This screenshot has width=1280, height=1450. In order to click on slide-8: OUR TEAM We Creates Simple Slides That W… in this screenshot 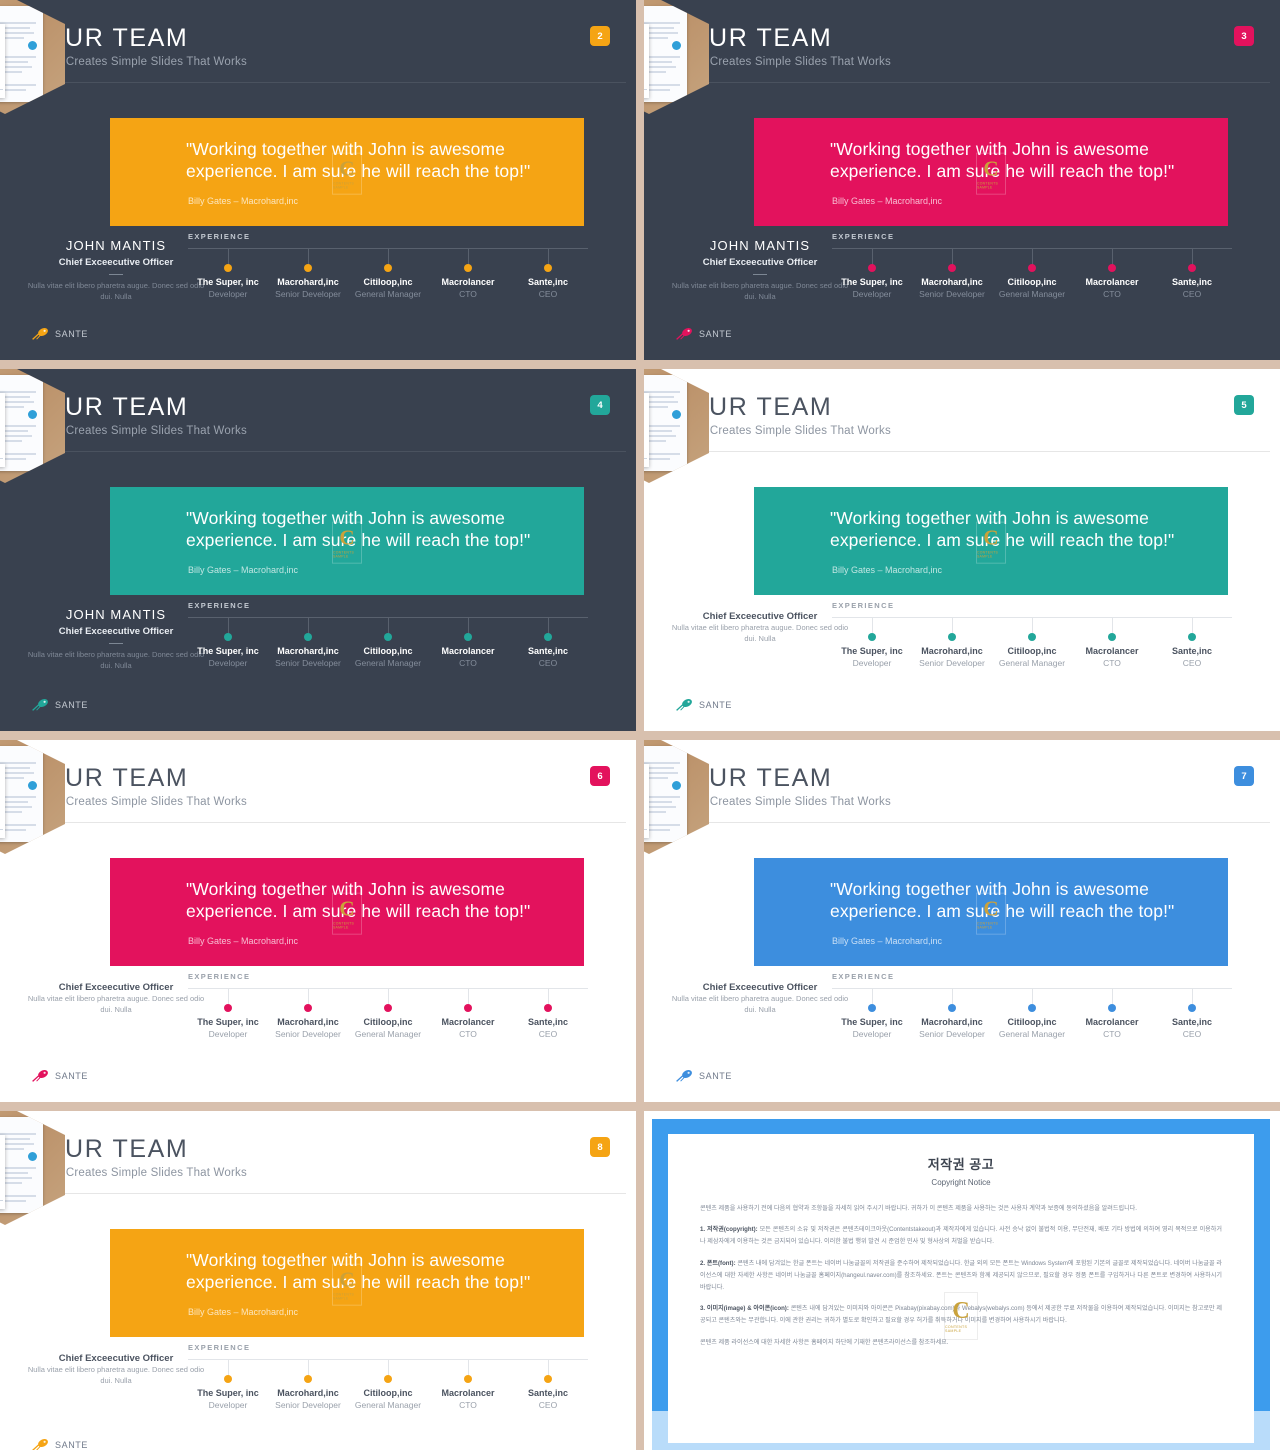, I will do `click(318, 1280)`.